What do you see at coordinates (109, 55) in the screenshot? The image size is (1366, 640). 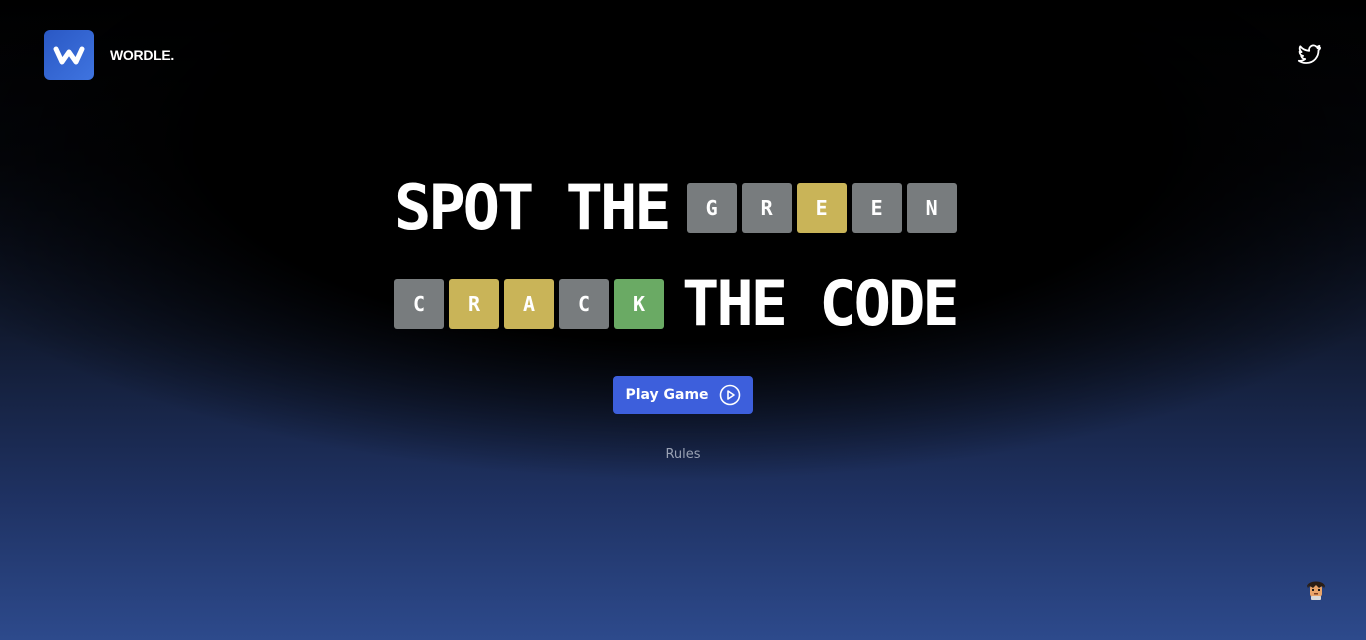 I see `logo-link: WORDLE.` at bounding box center [109, 55].